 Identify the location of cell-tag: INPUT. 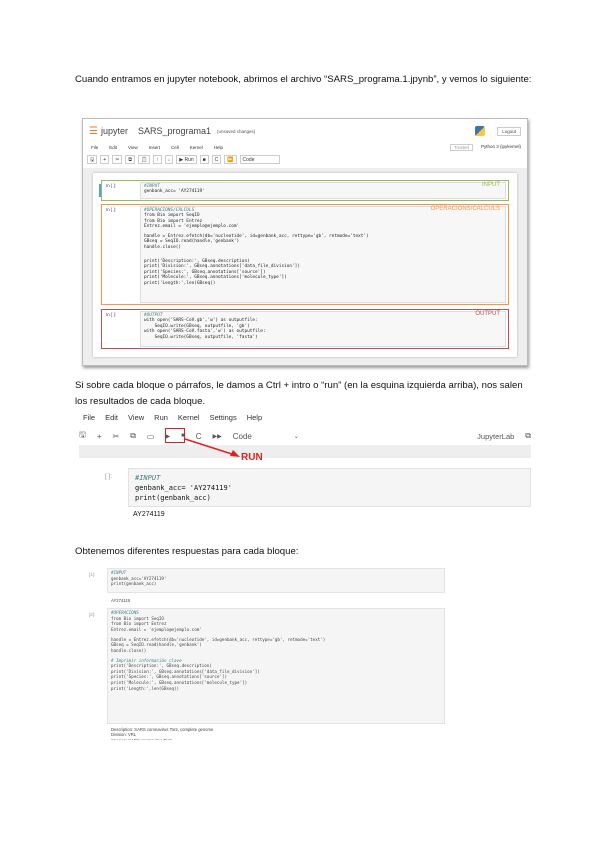
(491, 185).